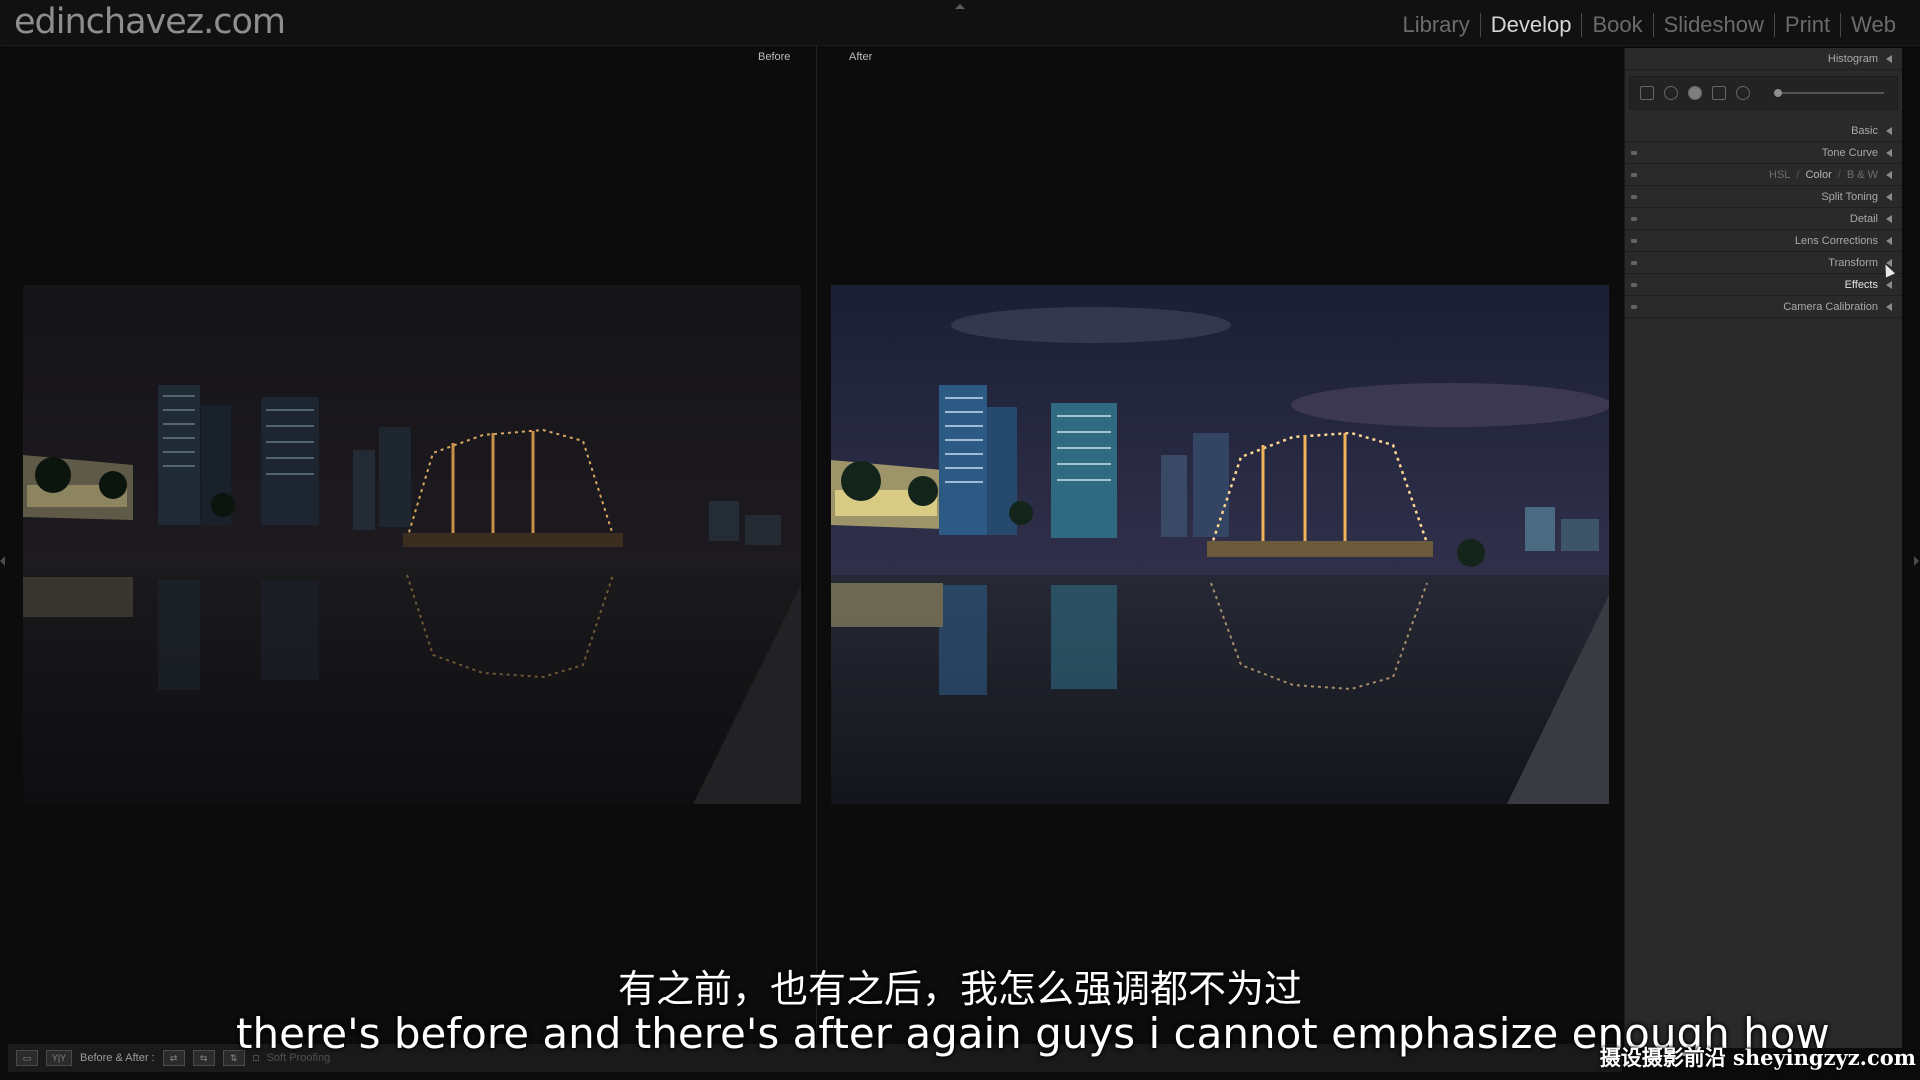  Describe the element at coordinates (1763, 93) in the screenshot. I see `tool-strip` at that location.